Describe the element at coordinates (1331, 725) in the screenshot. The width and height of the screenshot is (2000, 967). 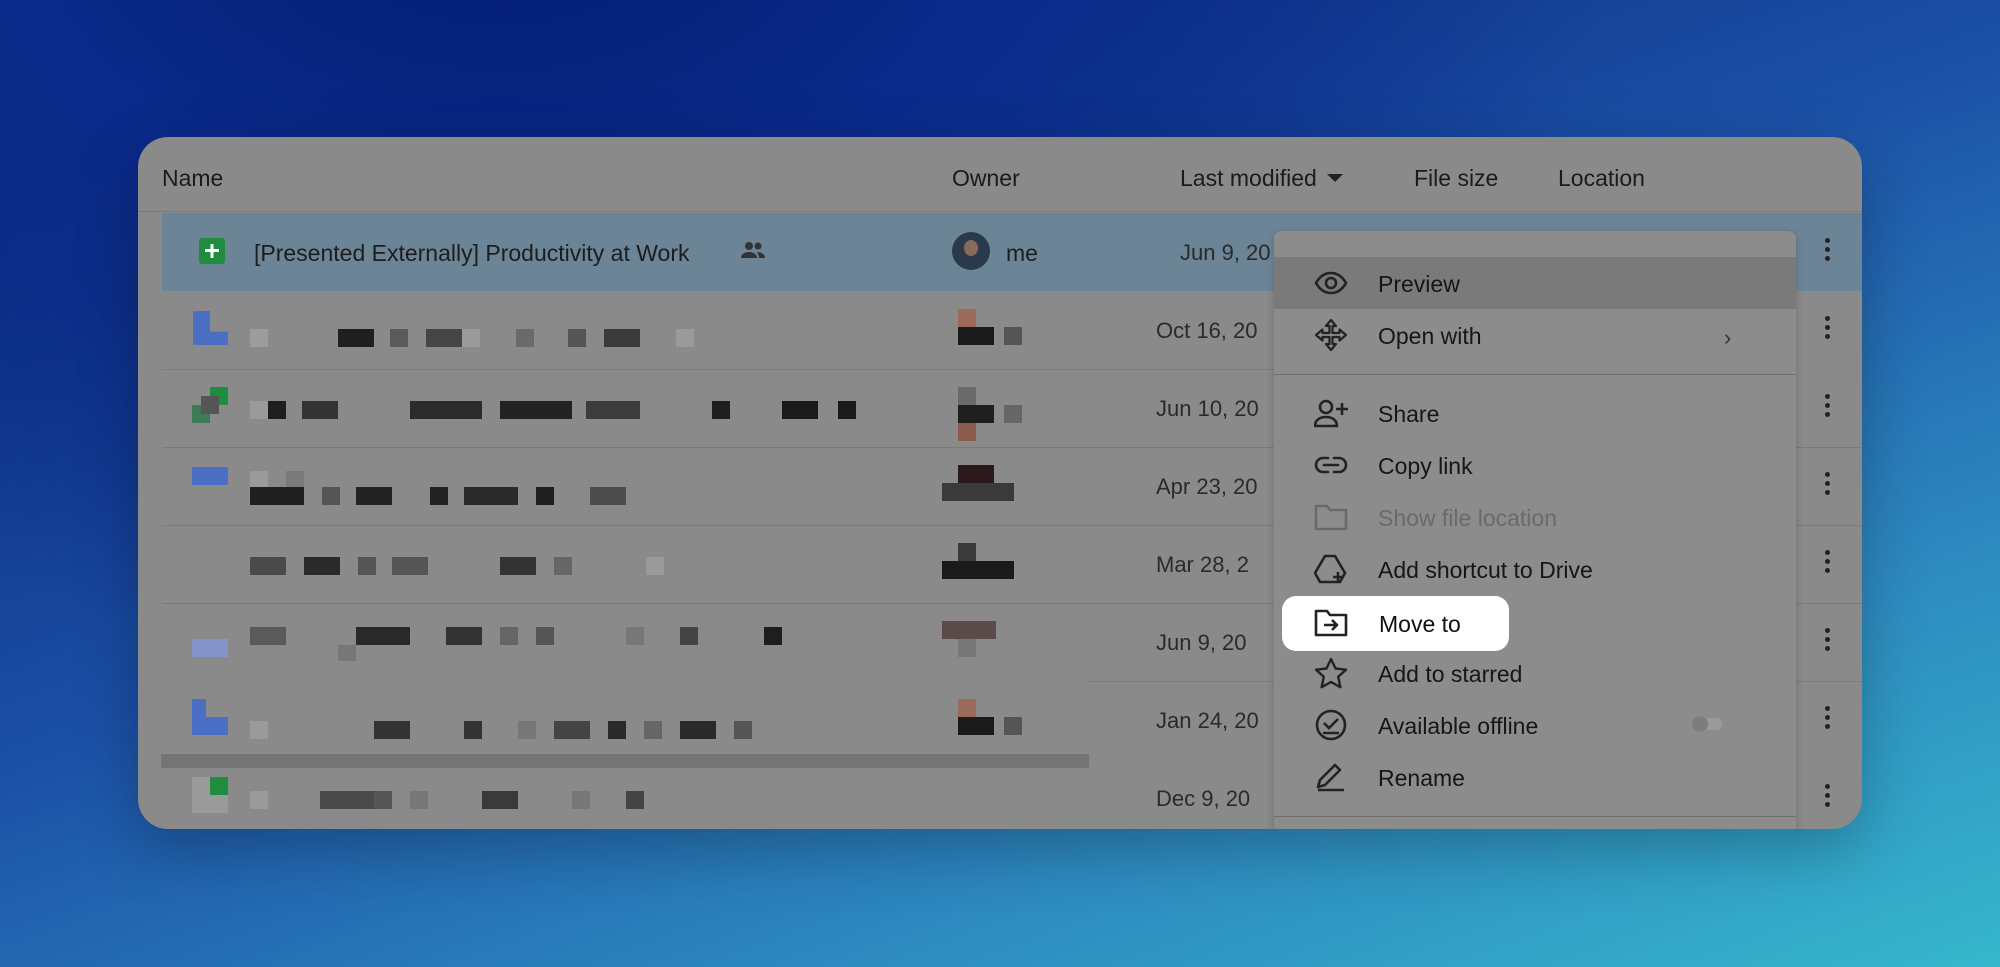
I see `offline-check-icon` at that location.